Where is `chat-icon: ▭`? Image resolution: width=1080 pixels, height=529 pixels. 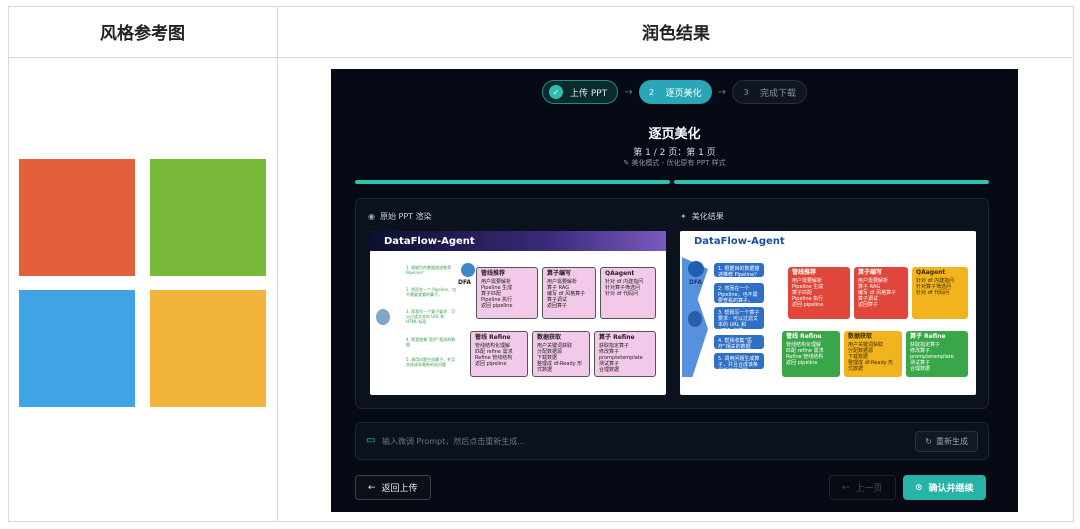
chat-icon: ▭ is located at coordinates (371, 440).